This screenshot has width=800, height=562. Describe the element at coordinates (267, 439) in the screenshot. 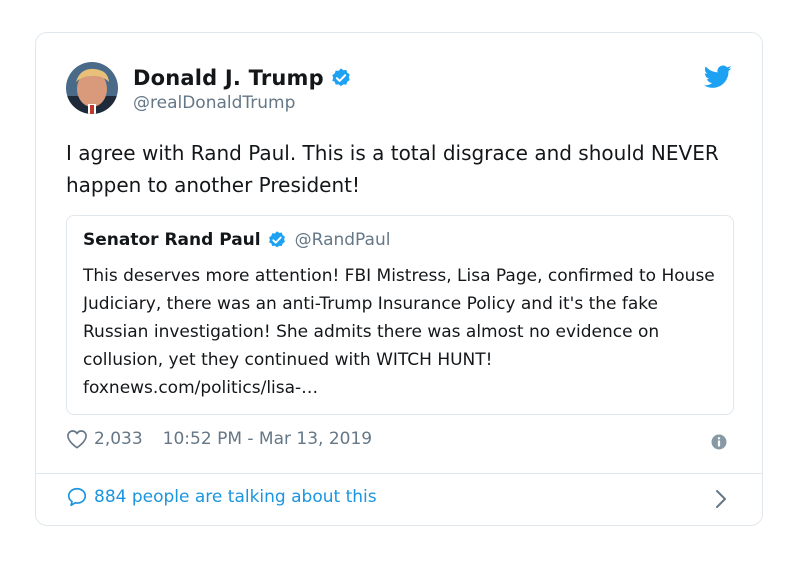

I see `tweet-timestamp: 10:52 PM - Mar 13, 2019` at that location.